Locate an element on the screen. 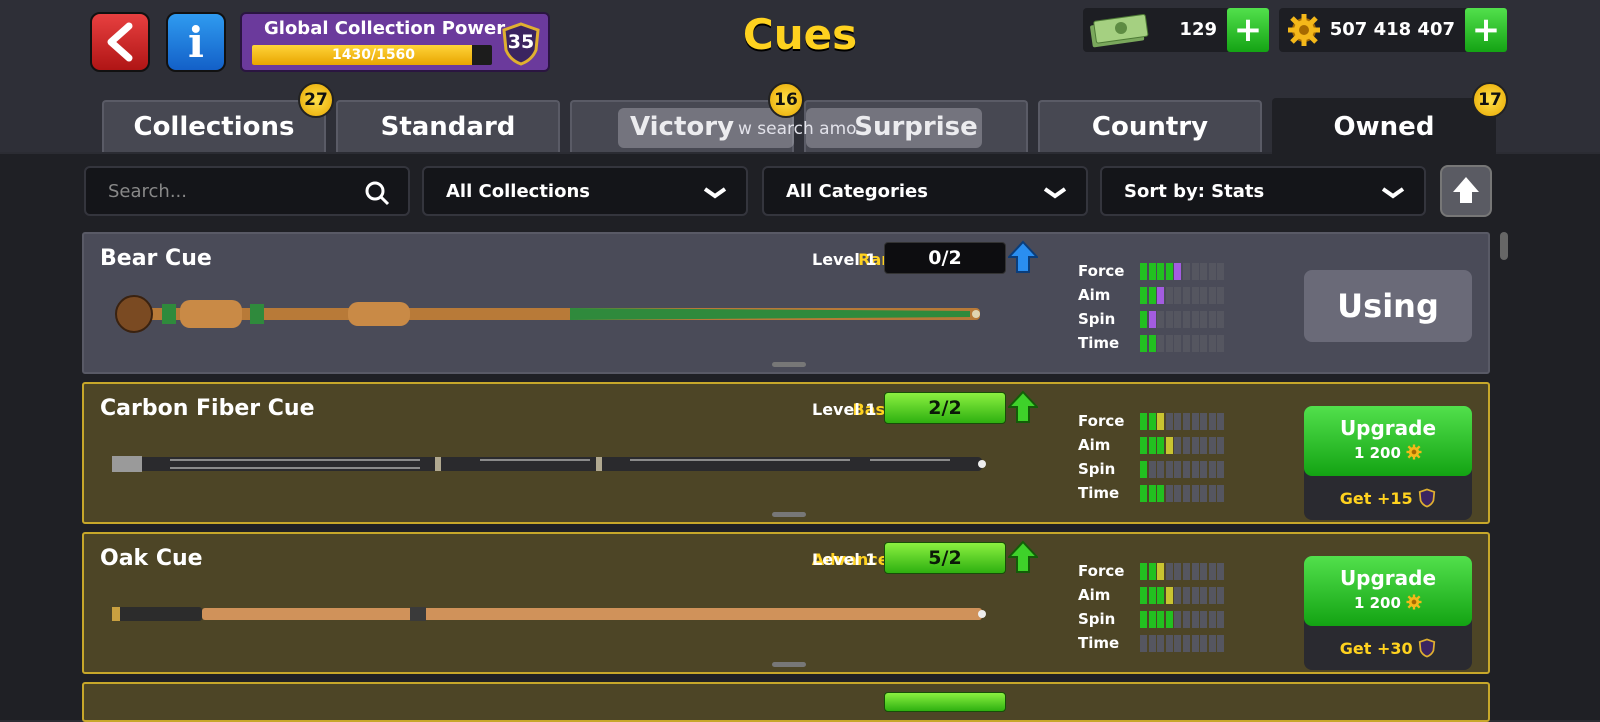 The image size is (1600, 722). stat-label: Time is located at coordinates (1099, 643).